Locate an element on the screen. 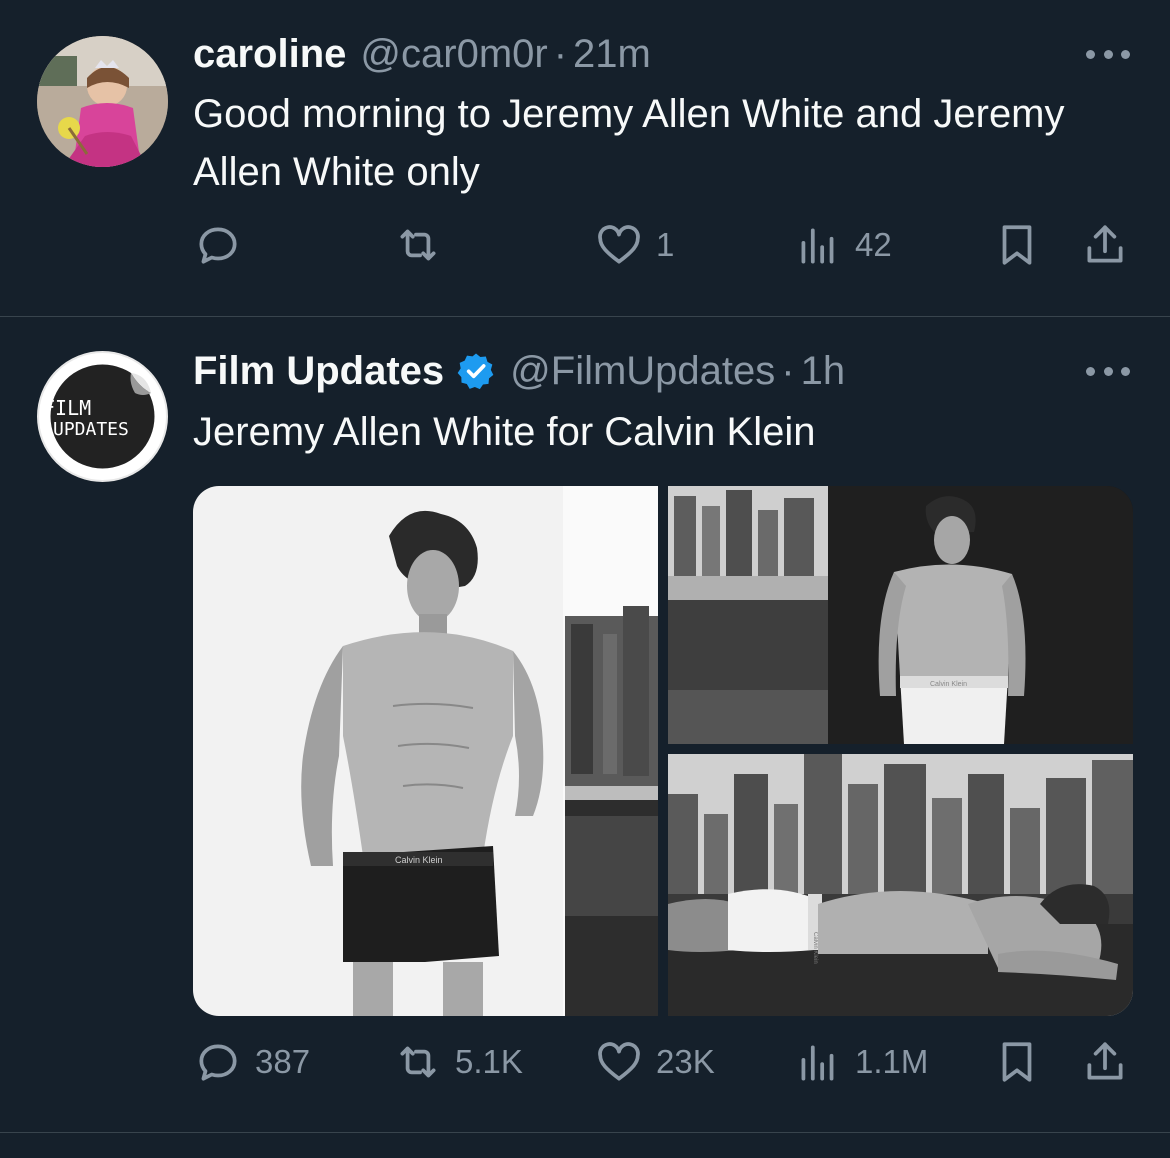 The image size is (1170, 1158). avatar is located at coordinates (102, 101).